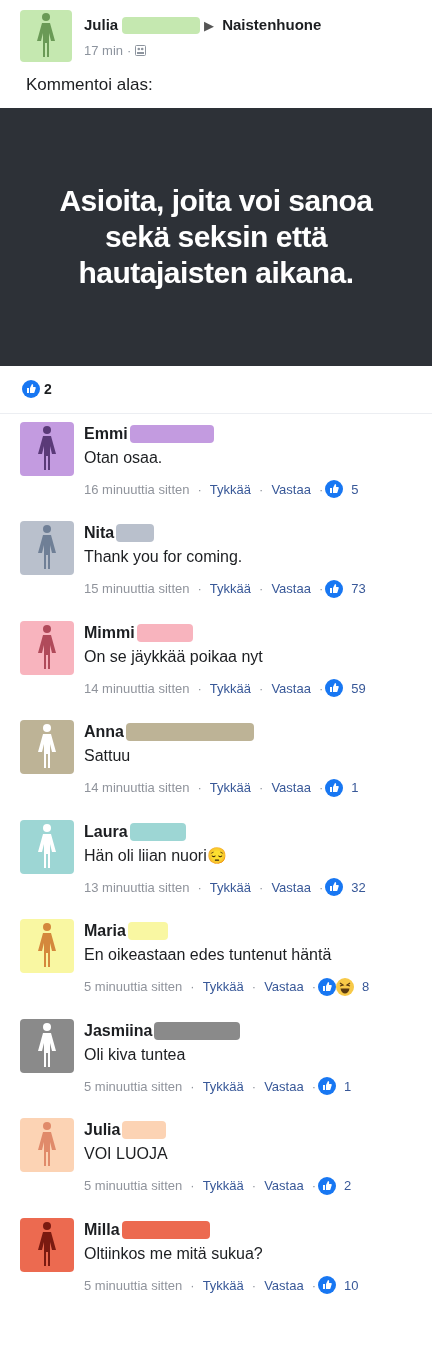  I want to click on like-count: 2, so click(48, 389).